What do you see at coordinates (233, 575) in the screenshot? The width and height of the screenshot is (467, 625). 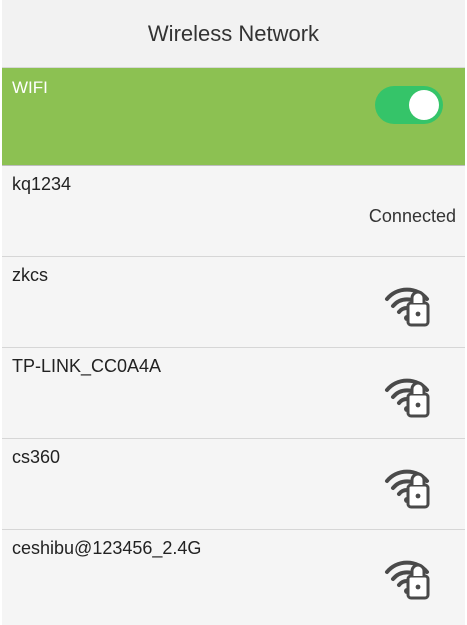 I see `network-row-ceshibu: ceshibu@123456_2.4G` at bounding box center [233, 575].